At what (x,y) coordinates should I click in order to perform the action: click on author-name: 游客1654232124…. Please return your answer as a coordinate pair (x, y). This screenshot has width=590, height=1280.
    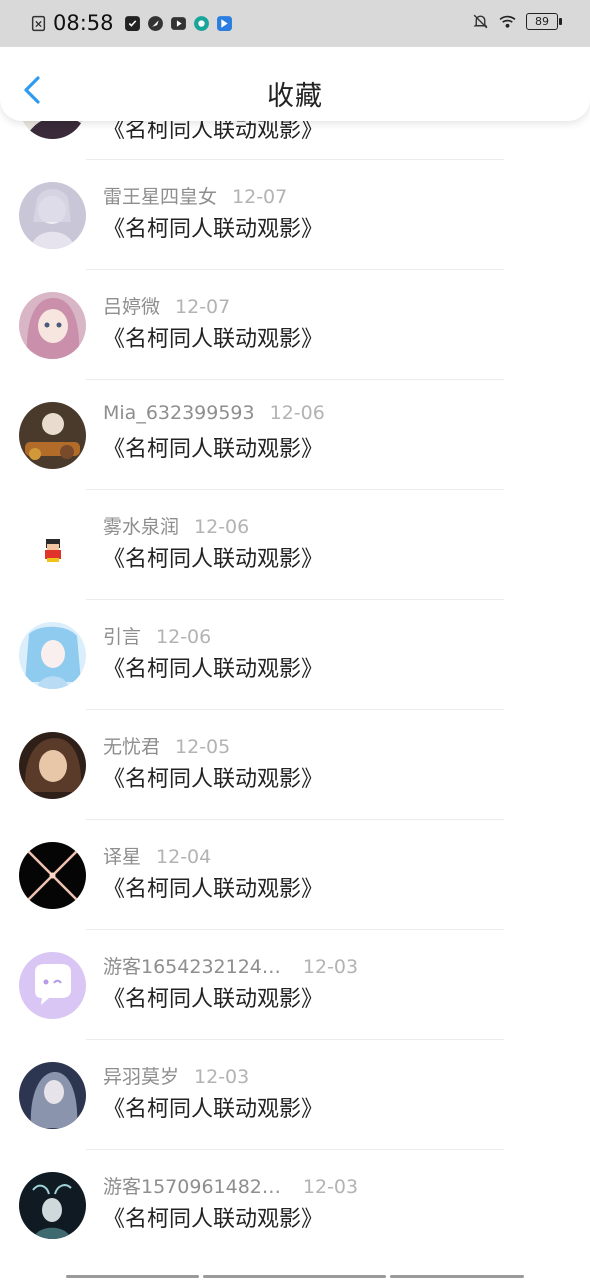
    Looking at the image, I should click on (192, 967).